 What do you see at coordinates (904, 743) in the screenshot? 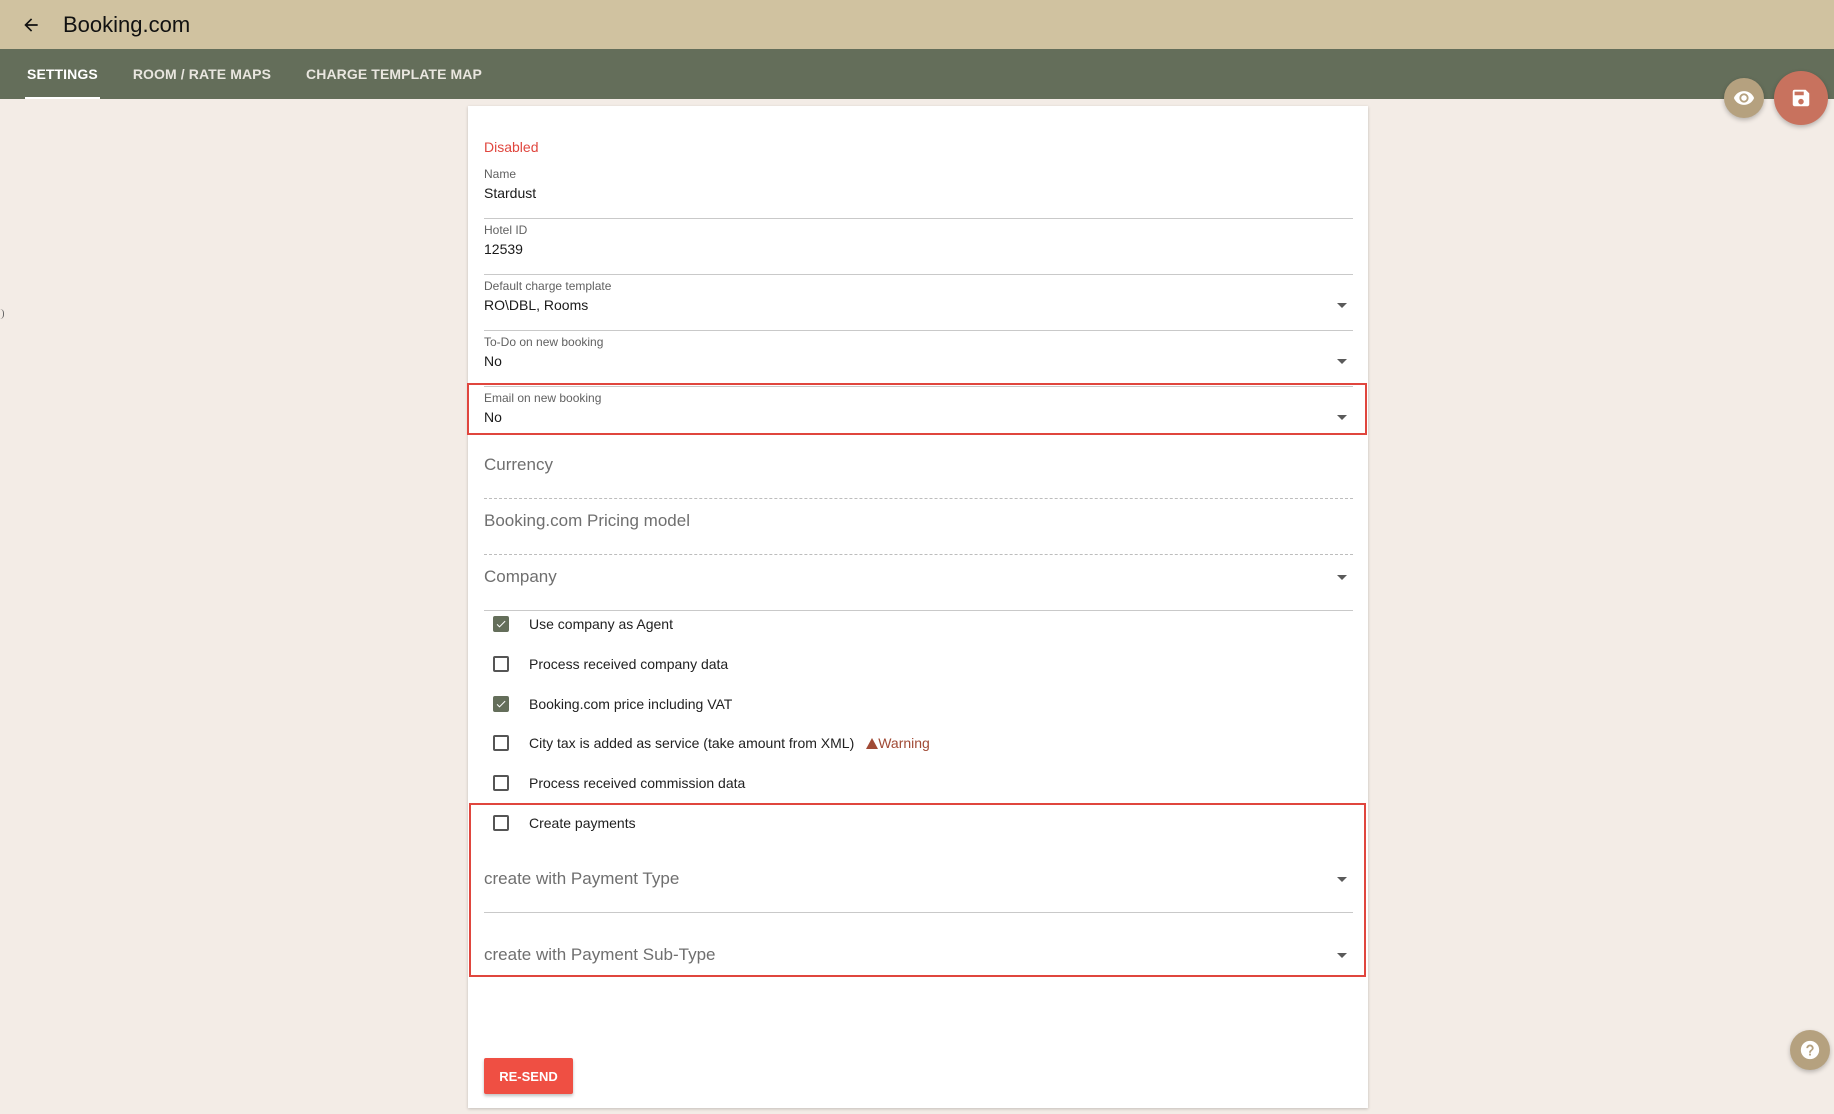
I see `warning-label: Warning` at bounding box center [904, 743].